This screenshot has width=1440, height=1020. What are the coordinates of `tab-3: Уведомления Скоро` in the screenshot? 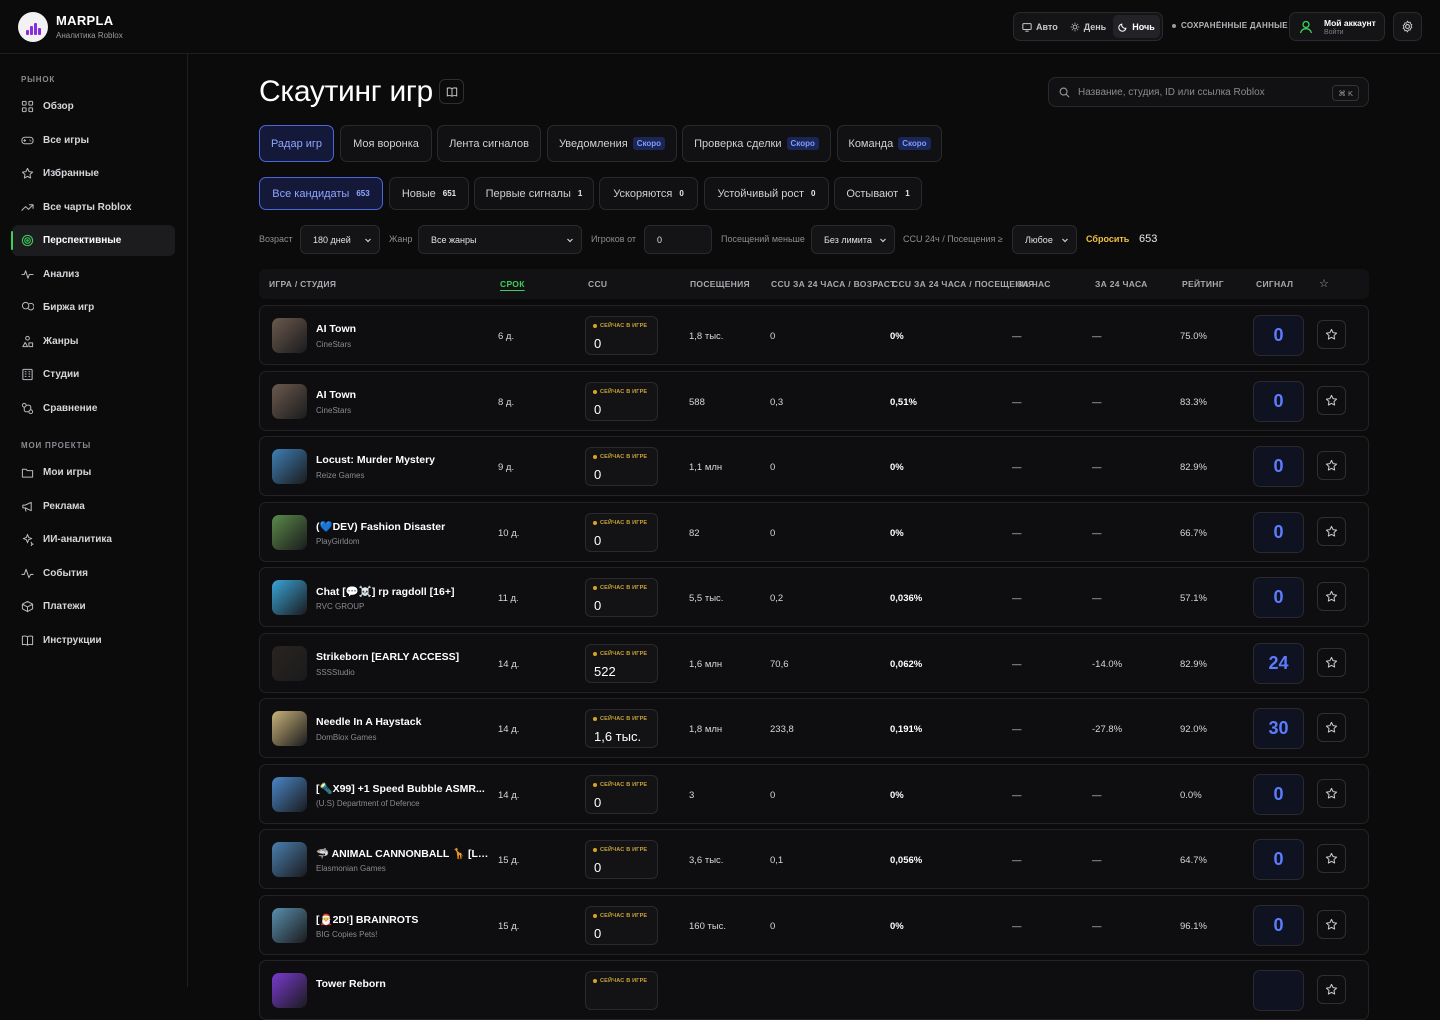 It's located at (612, 143).